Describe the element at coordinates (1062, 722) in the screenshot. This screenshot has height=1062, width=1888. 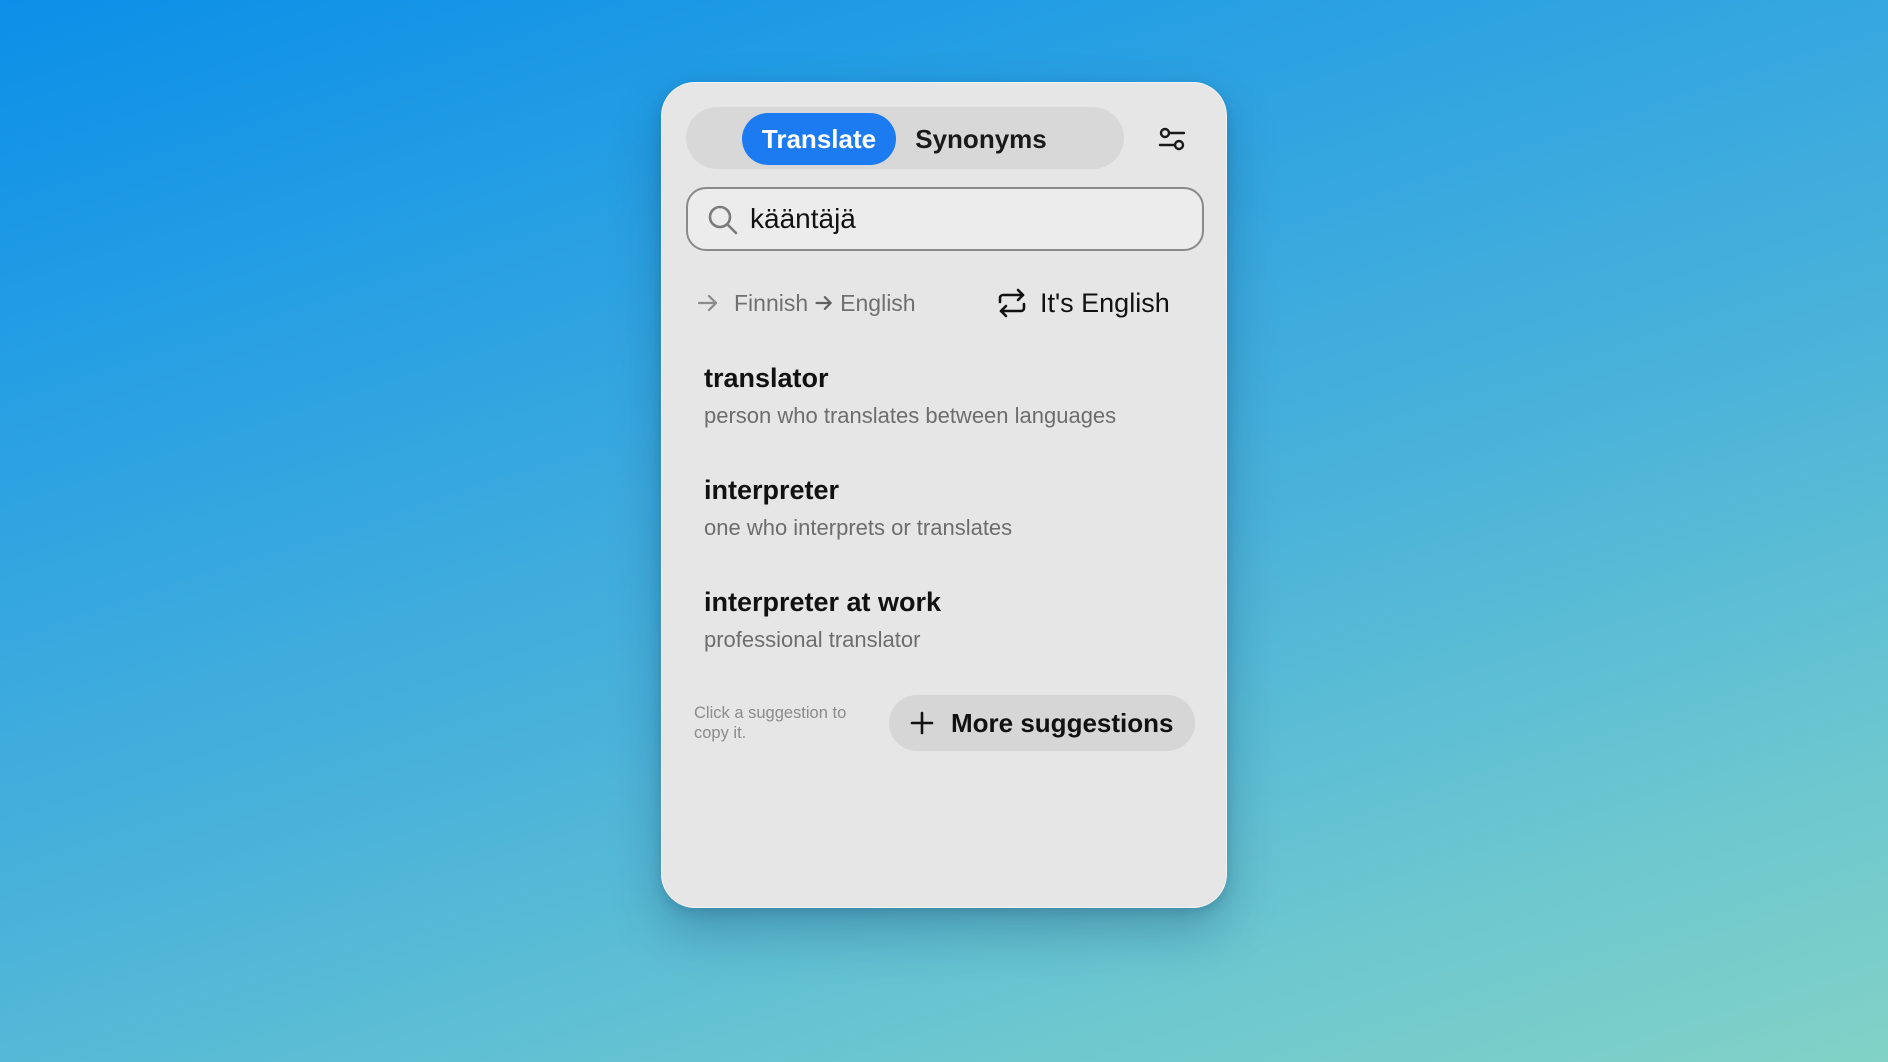
I see `more-suggestions-label: More suggestions` at that location.